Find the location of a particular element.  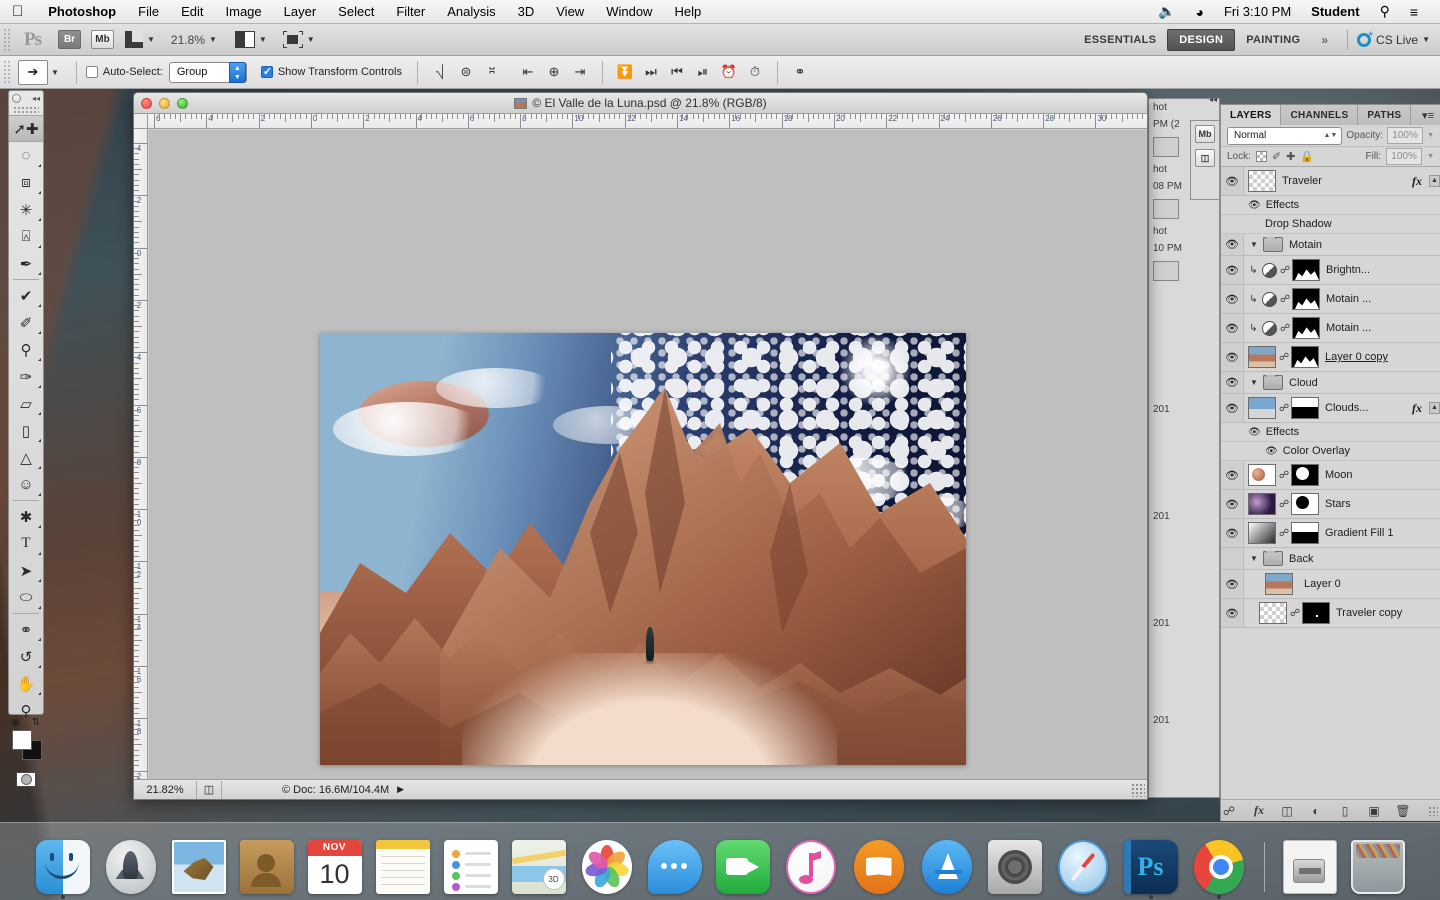

show-transform-controls-checkbox is located at coordinates (266, 71).